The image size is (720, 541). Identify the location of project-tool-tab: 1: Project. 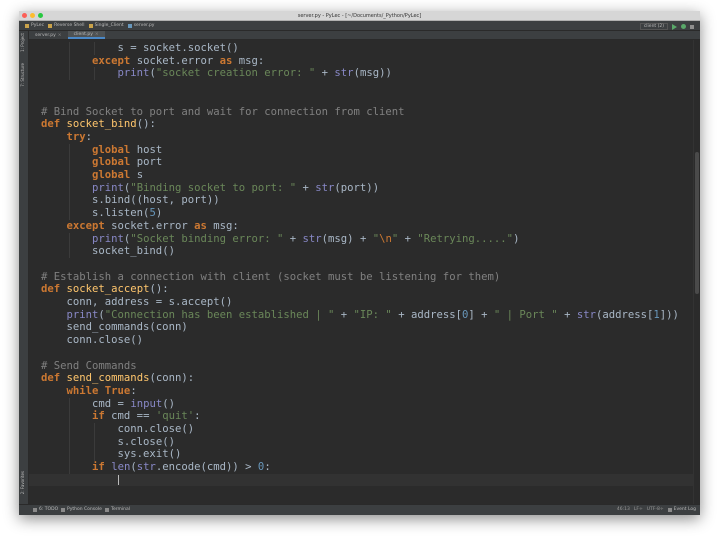
(22, 42).